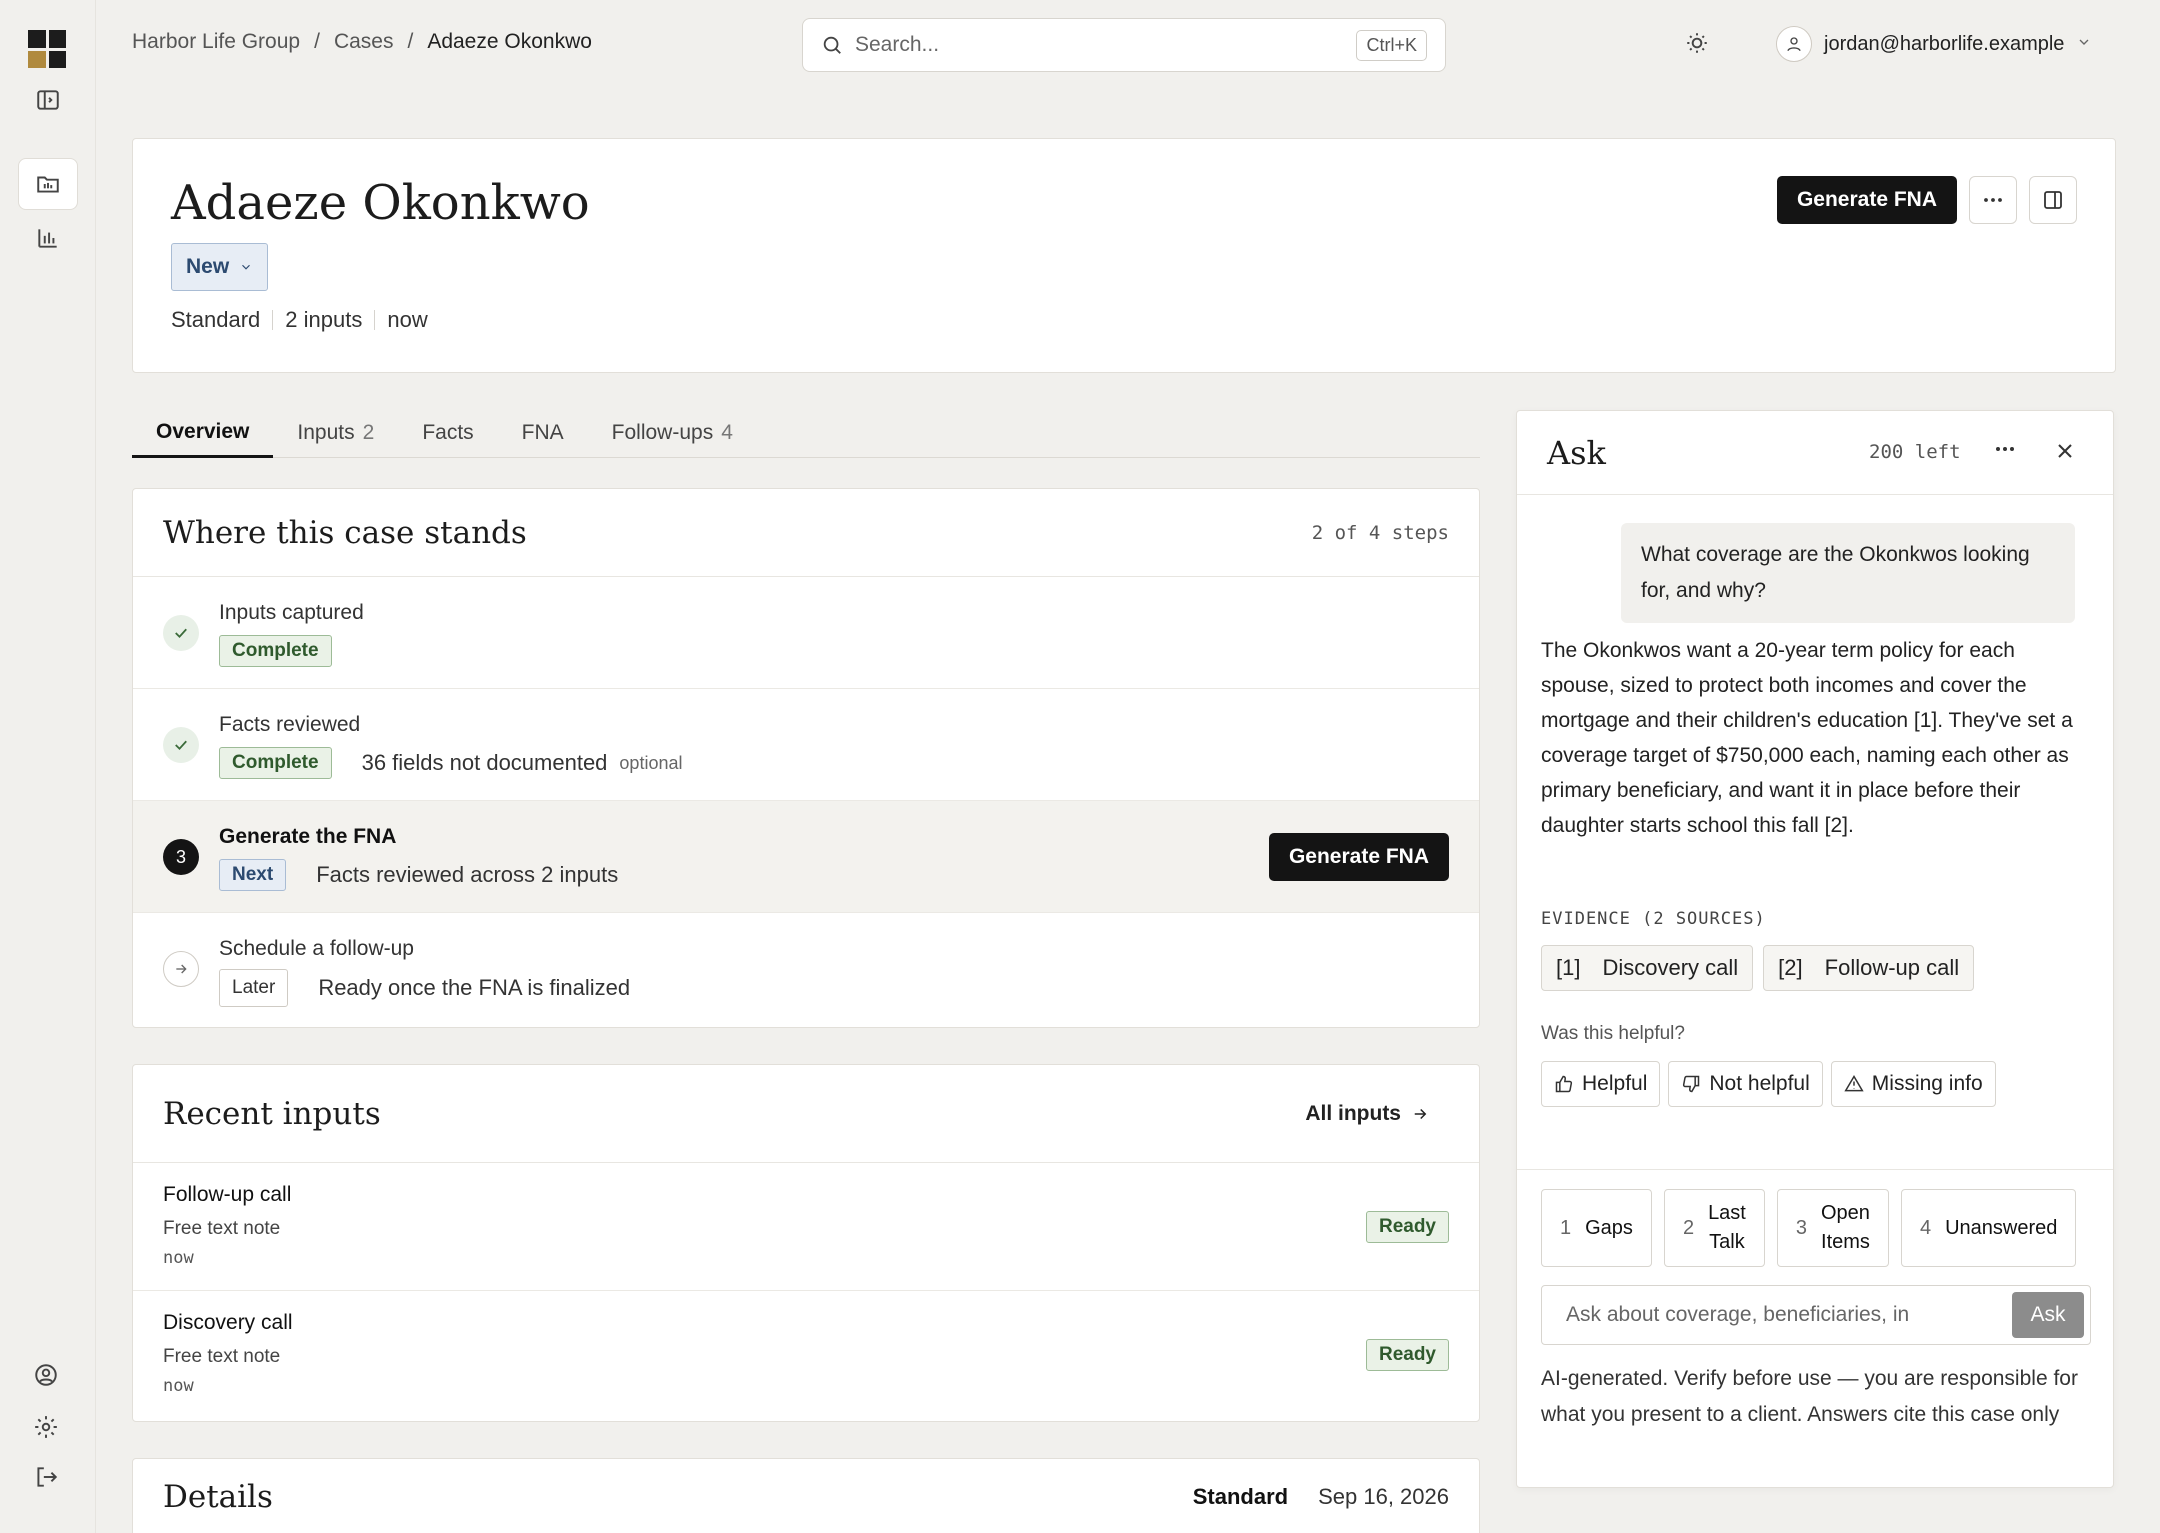 The image size is (2160, 1533). What do you see at coordinates (806, 633) in the screenshot?
I see `step-inputs-captured: Inputs captured Complete` at bounding box center [806, 633].